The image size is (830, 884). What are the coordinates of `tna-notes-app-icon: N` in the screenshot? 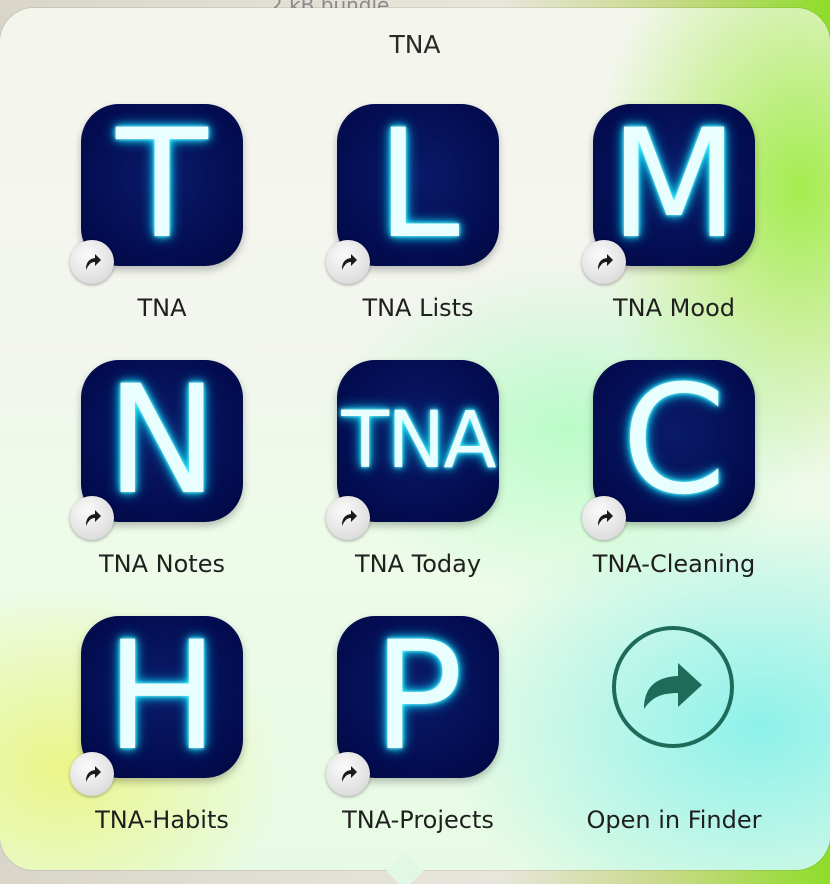 It's located at (162, 441).